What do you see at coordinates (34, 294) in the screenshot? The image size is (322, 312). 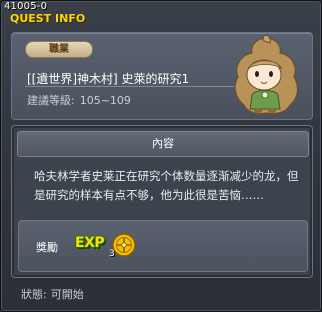 I see `status-label: 狀態:` at bounding box center [34, 294].